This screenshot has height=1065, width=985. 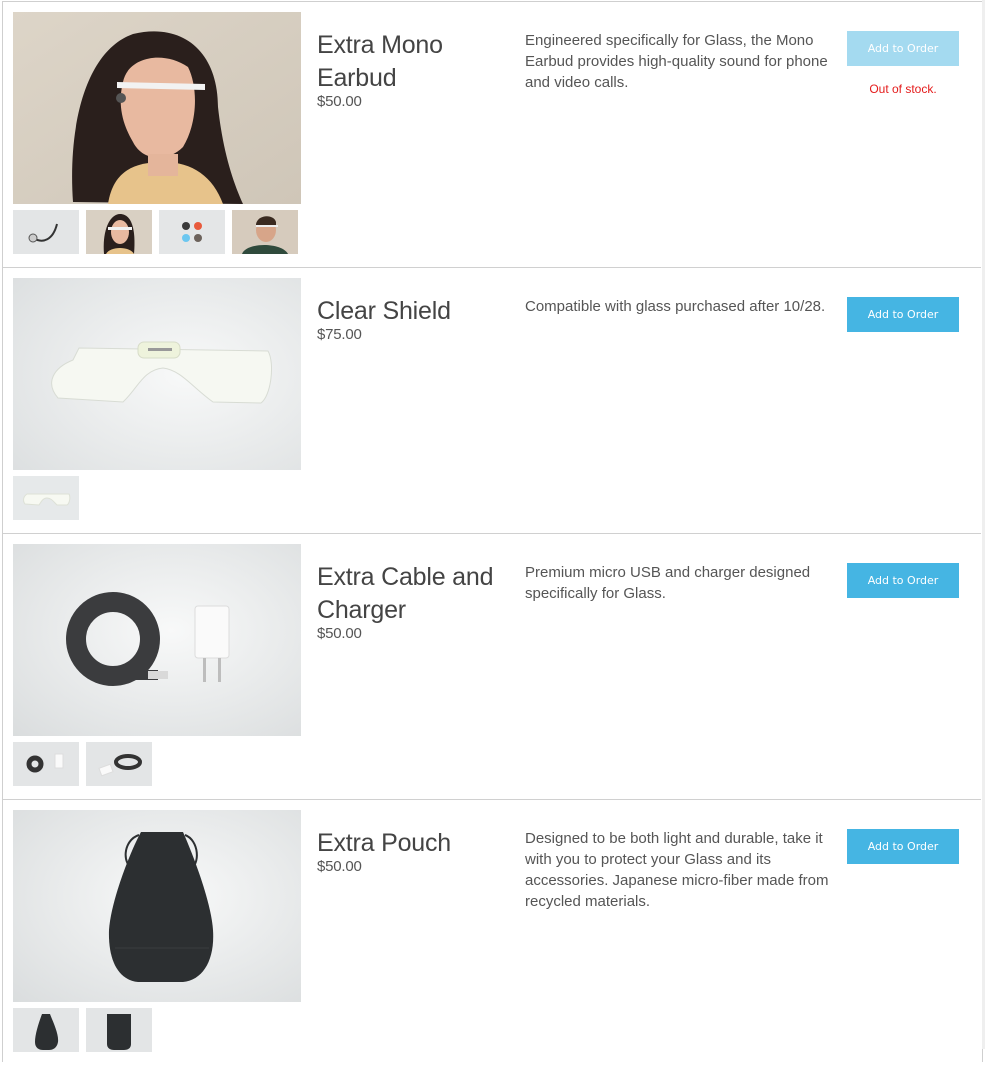 What do you see at coordinates (339, 334) in the screenshot?
I see `product-price: $75.00` at bounding box center [339, 334].